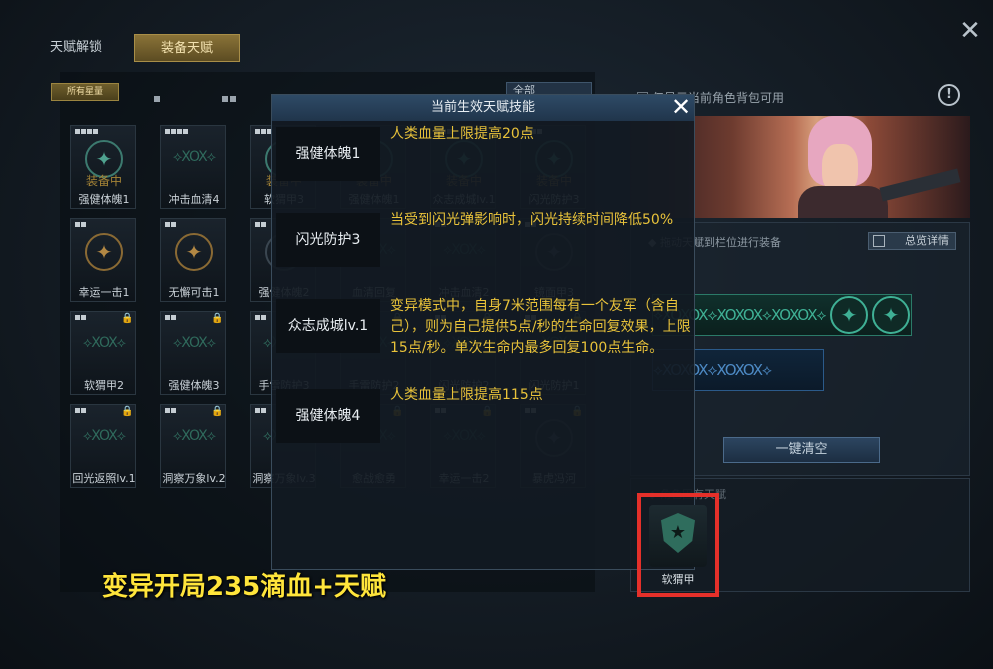 This screenshot has height=669, width=993. What do you see at coordinates (328, 416) in the screenshot?
I see `active-skill-name: 强健体魄4` at bounding box center [328, 416].